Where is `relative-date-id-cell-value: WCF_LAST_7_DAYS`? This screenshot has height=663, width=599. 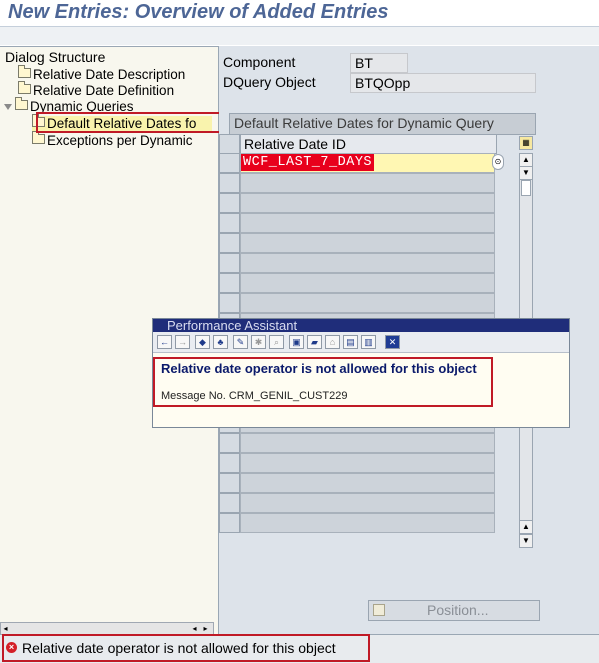
relative-date-id-cell-value: WCF_LAST_7_DAYS is located at coordinates (308, 162).